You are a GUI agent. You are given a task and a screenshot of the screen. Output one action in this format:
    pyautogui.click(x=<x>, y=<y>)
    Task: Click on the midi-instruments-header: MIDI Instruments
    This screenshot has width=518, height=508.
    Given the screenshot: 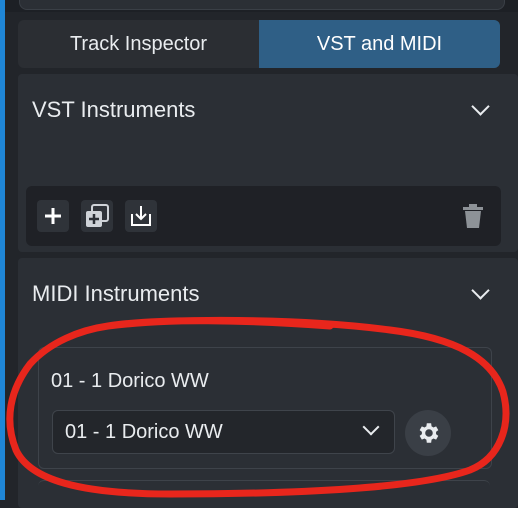 What is the action you would take?
    pyautogui.click(x=268, y=294)
    